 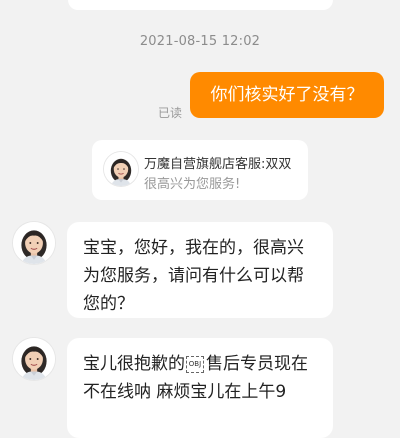 I want to click on service-agent-subtitle: 很高兴为您服务!, so click(x=192, y=184).